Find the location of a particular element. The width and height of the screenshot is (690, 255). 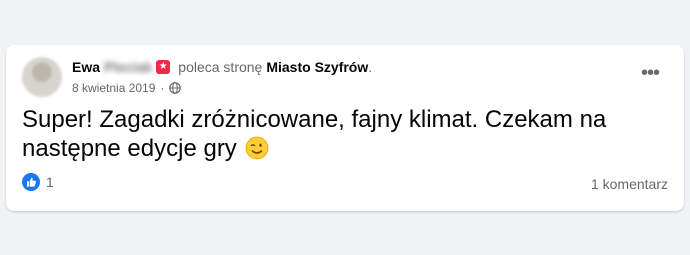

reactions-summary: 1 is located at coordinates (38, 182).